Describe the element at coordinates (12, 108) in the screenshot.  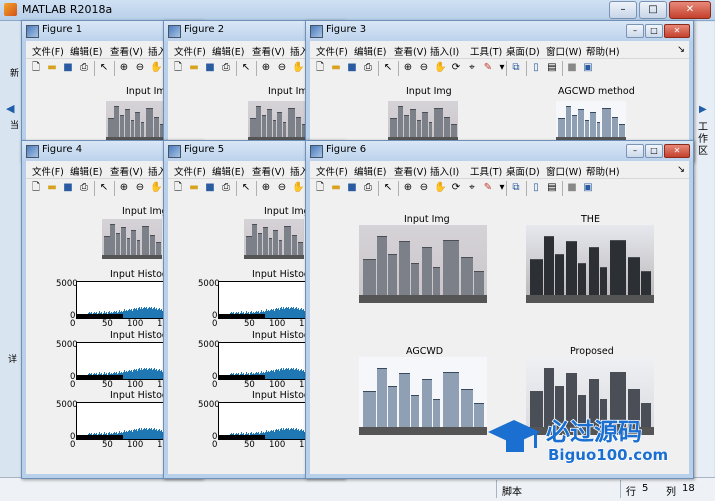
I see `back-arrow-icon: ◀` at that location.